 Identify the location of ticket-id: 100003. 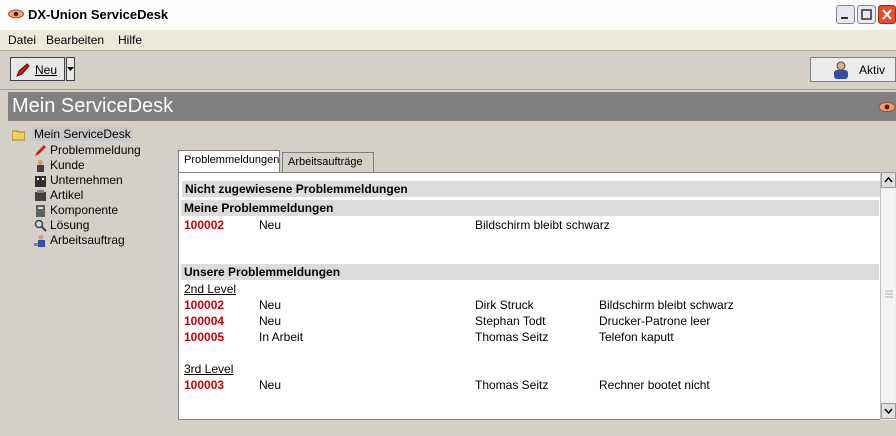
(204, 385).